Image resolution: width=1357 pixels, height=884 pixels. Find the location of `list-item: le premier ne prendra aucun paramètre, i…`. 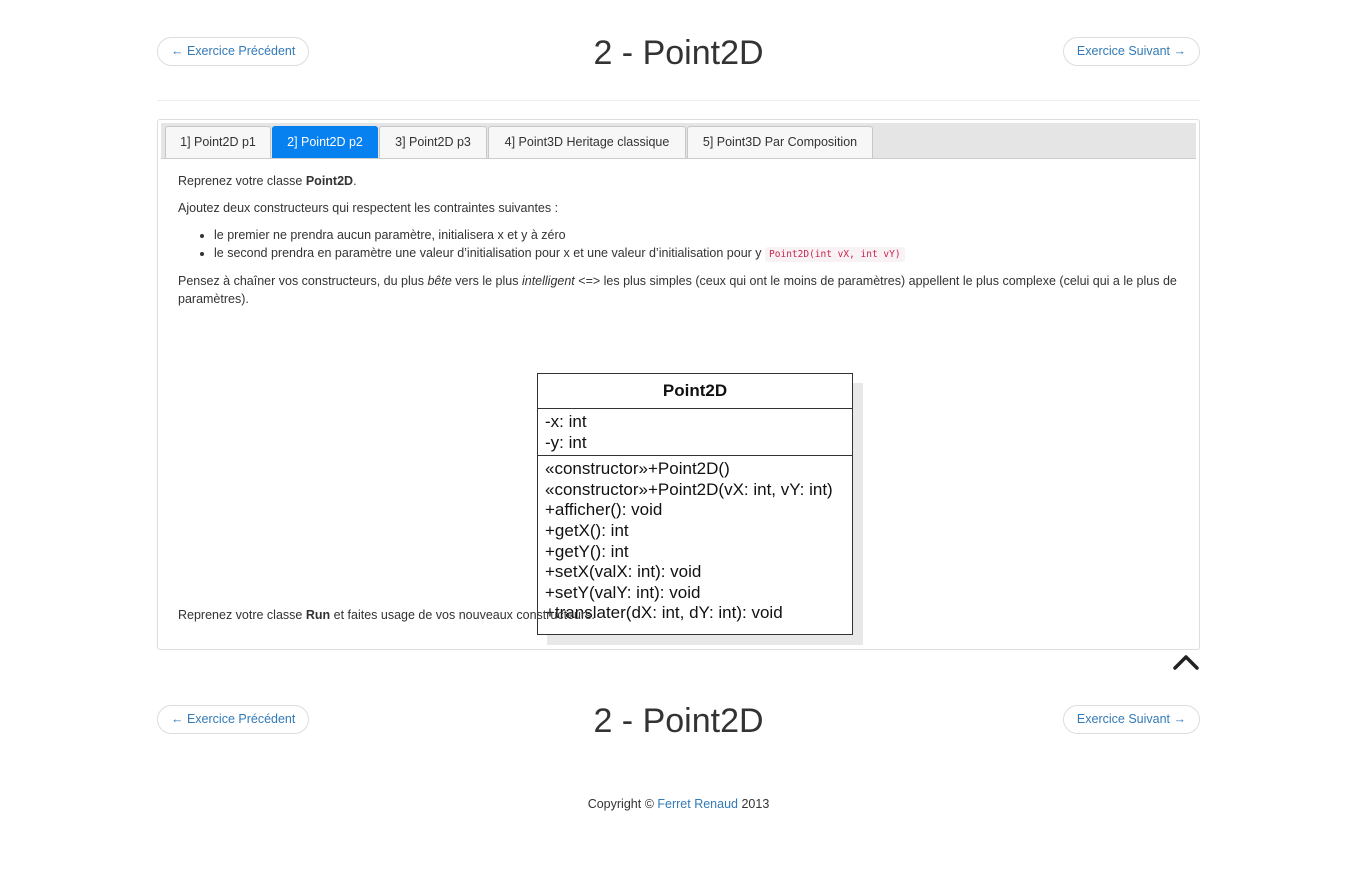

list-item: le premier ne prendra aucun paramètre, i… is located at coordinates (694, 235).